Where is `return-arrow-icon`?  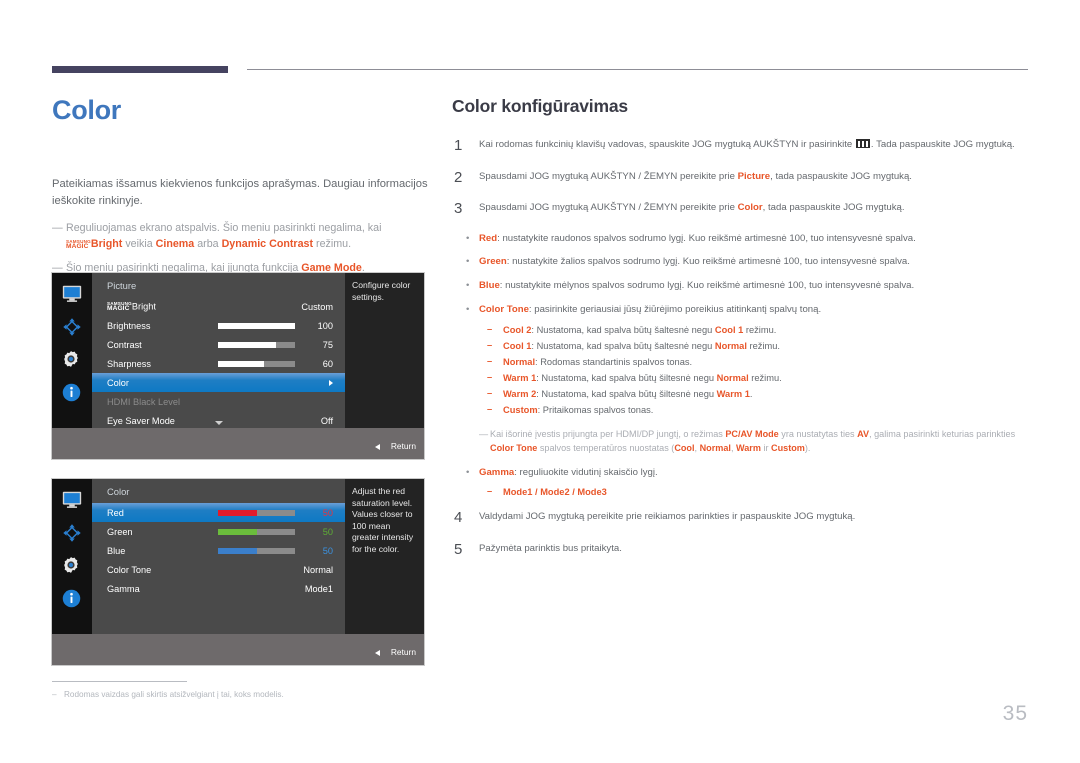 return-arrow-icon is located at coordinates (377, 653).